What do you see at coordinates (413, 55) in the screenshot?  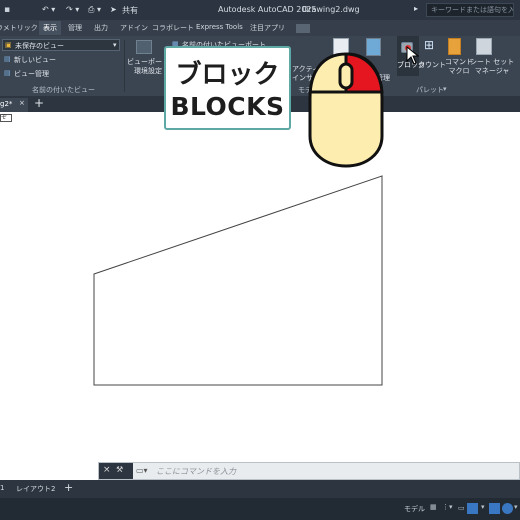 I see `cursor-arrow-icon` at bounding box center [413, 55].